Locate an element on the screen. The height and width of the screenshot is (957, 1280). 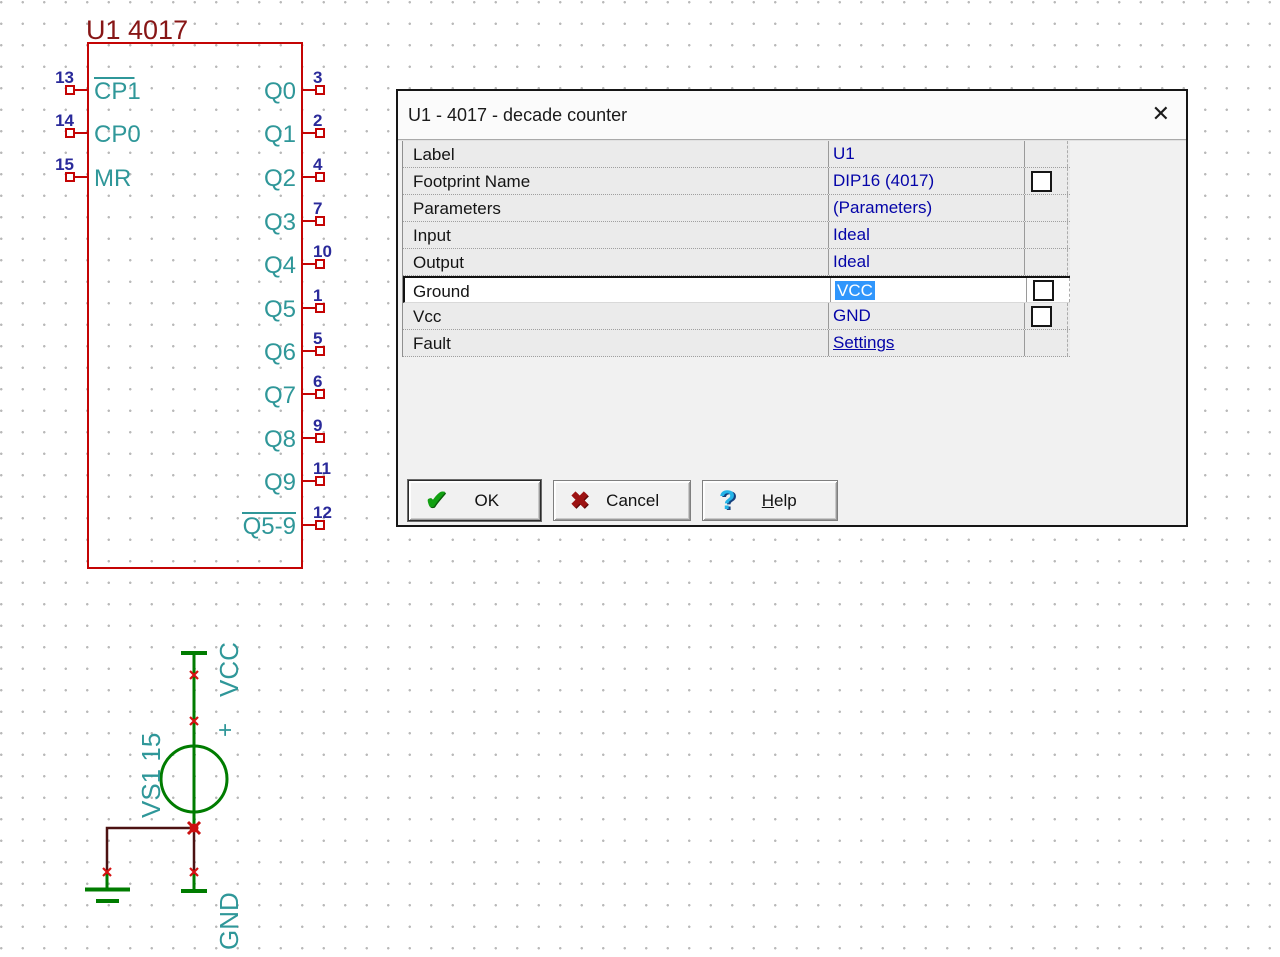
property-value: VCC is located at coordinates (929, 290).